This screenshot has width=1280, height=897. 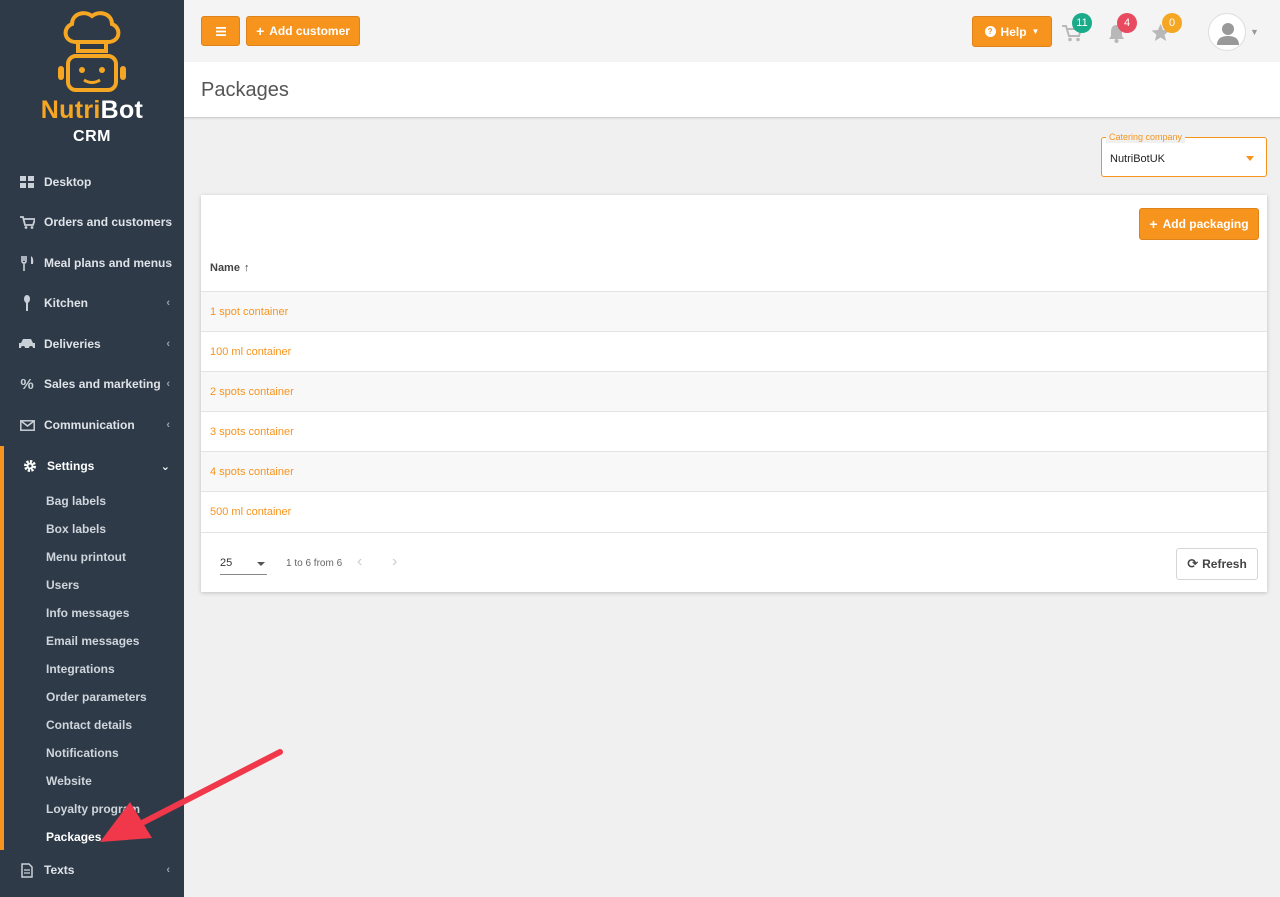 I want to click on sidebar-item-label: Orders and customers, so click(x=108, y=222).